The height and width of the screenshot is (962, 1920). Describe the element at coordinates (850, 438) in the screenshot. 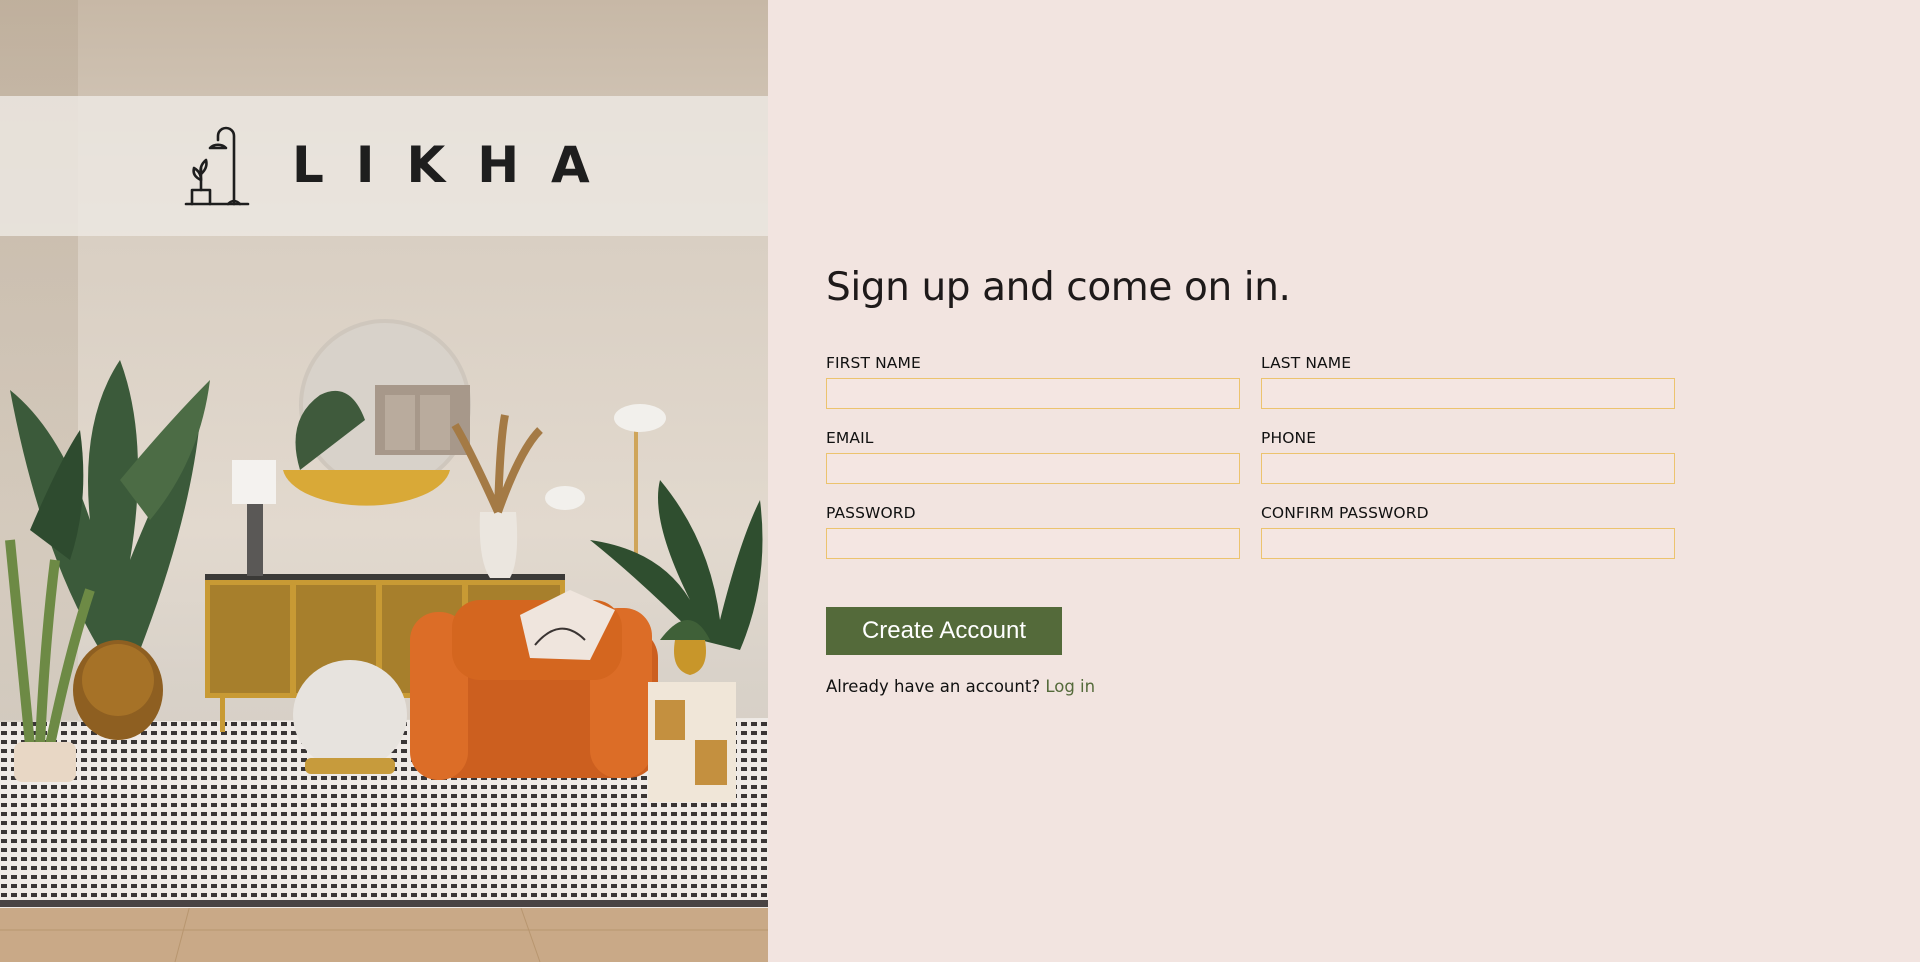

I see `email-label: EMAIL` at that location.